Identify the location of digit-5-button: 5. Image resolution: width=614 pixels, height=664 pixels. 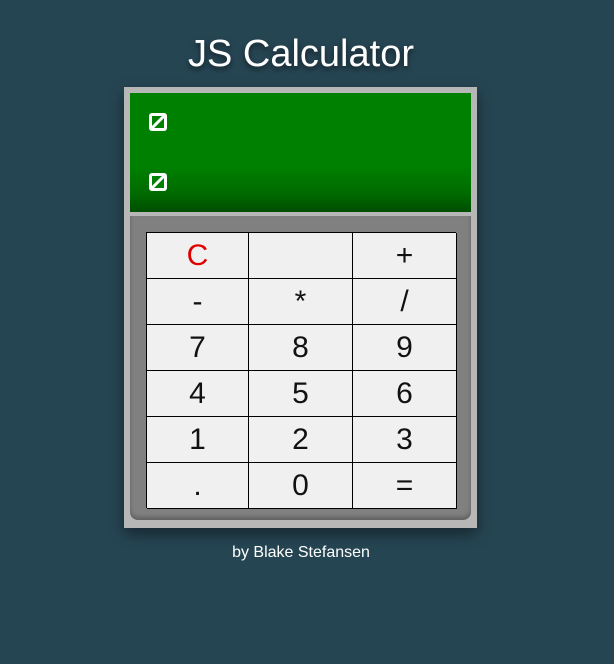
(301, 394).